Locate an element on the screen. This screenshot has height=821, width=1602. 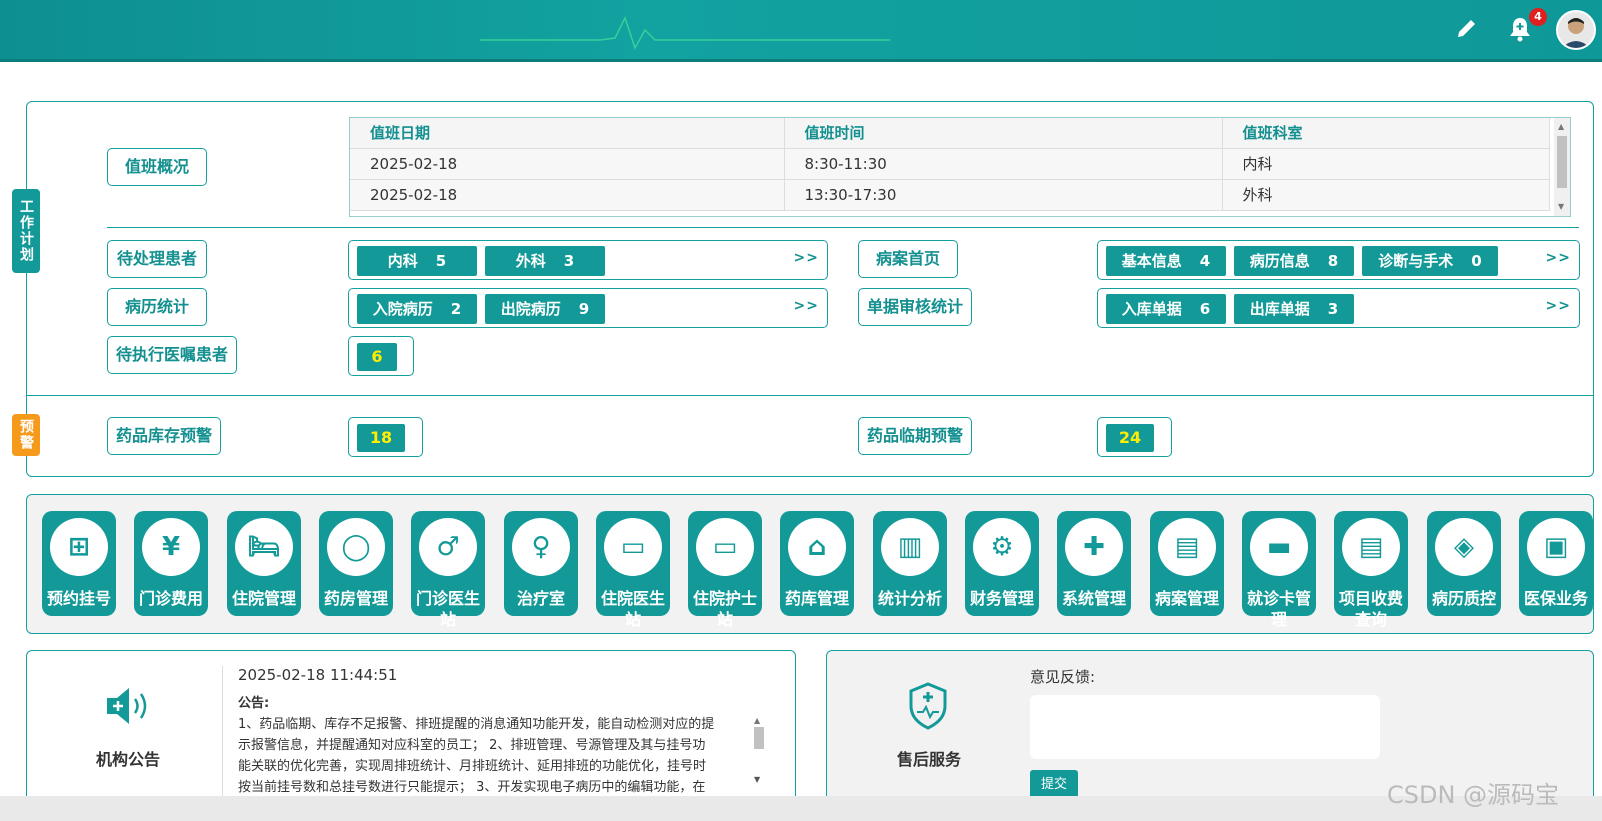
module-label: 财务管理 is located at coordinates (1001, 598).